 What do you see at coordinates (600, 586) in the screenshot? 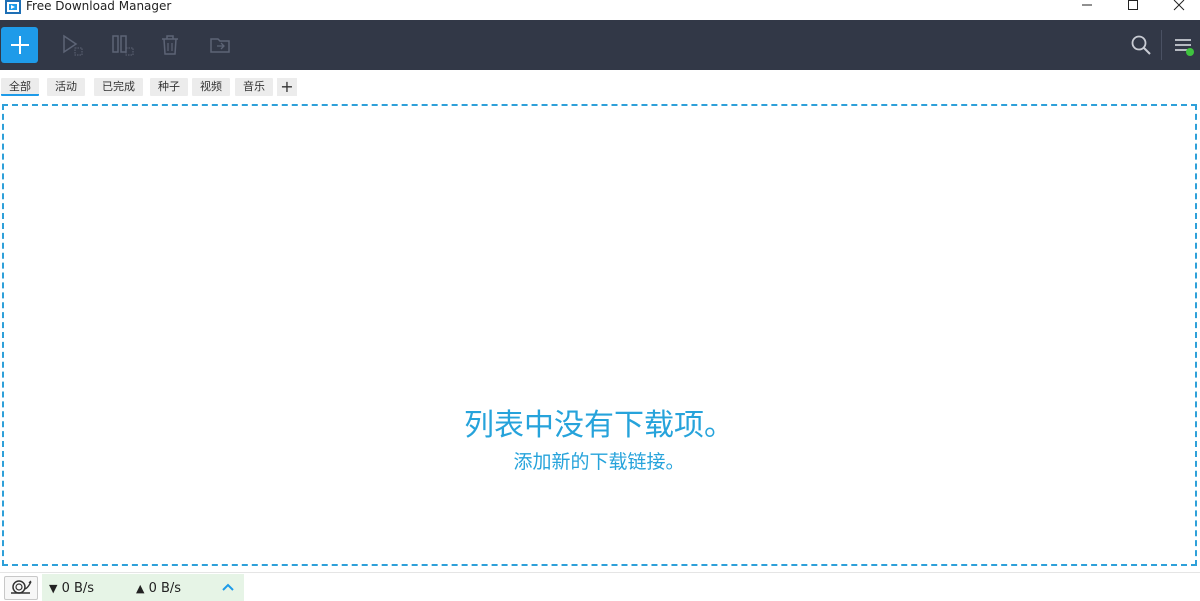
I see `status-bar: ▼ 0 B/s ▲ 0 B/s` at bounding box center [600, 586].